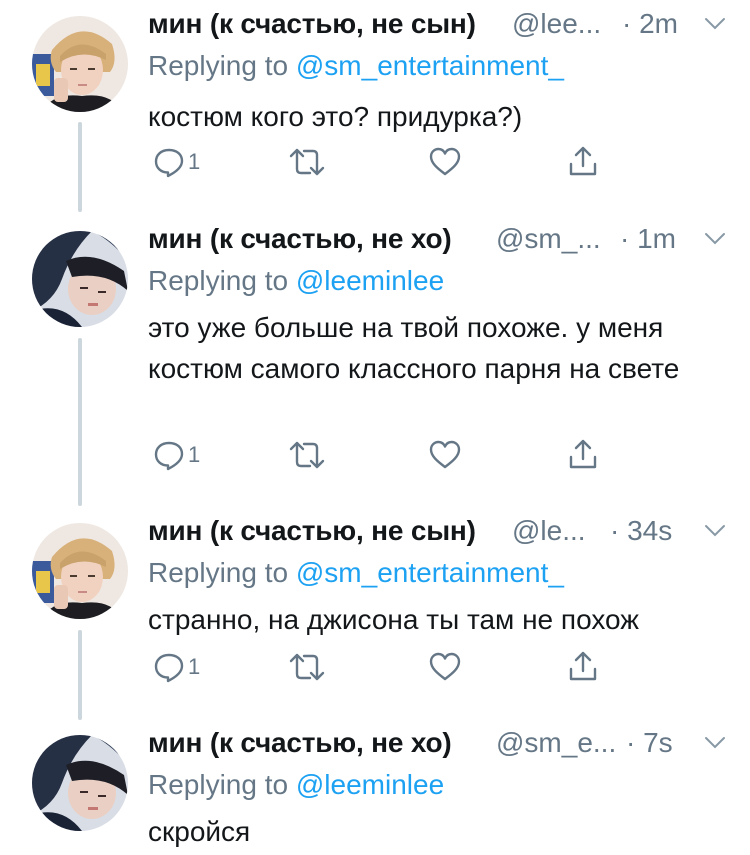 This screenshot has height=855, width=750. What do you see at coordinates (335, 116) in the screenshot?
I see `tweet-text: костюм кого это? придурка?)` at bounding box center [335, 116].